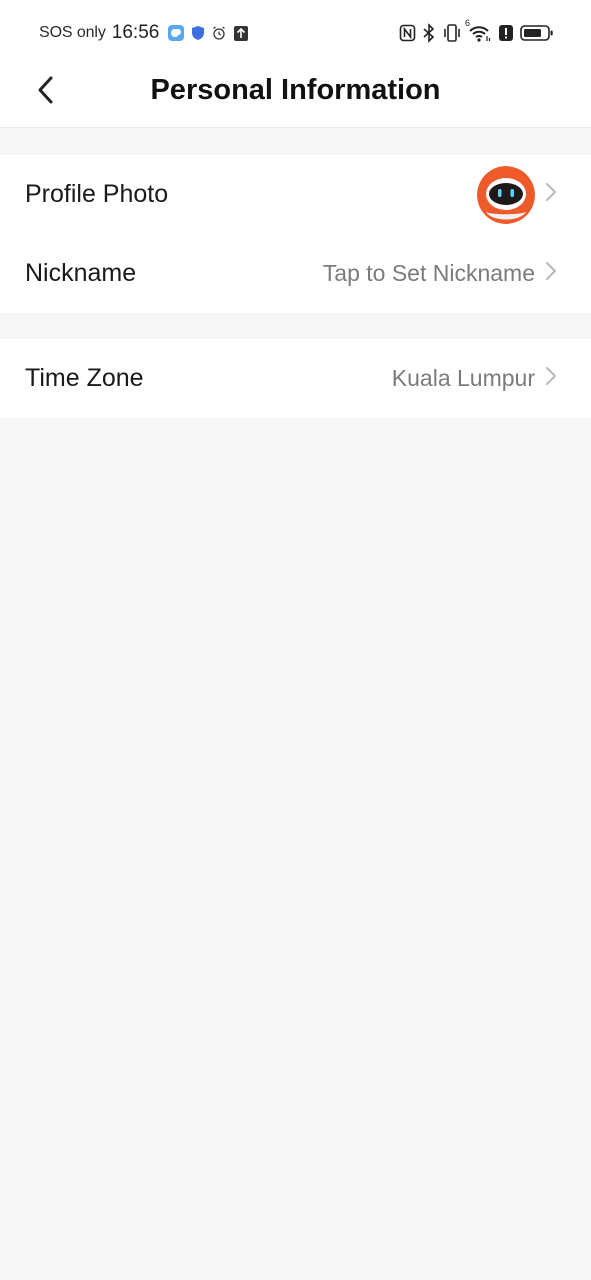  I want to click on status-bar-right: 6, so click(476, 32).